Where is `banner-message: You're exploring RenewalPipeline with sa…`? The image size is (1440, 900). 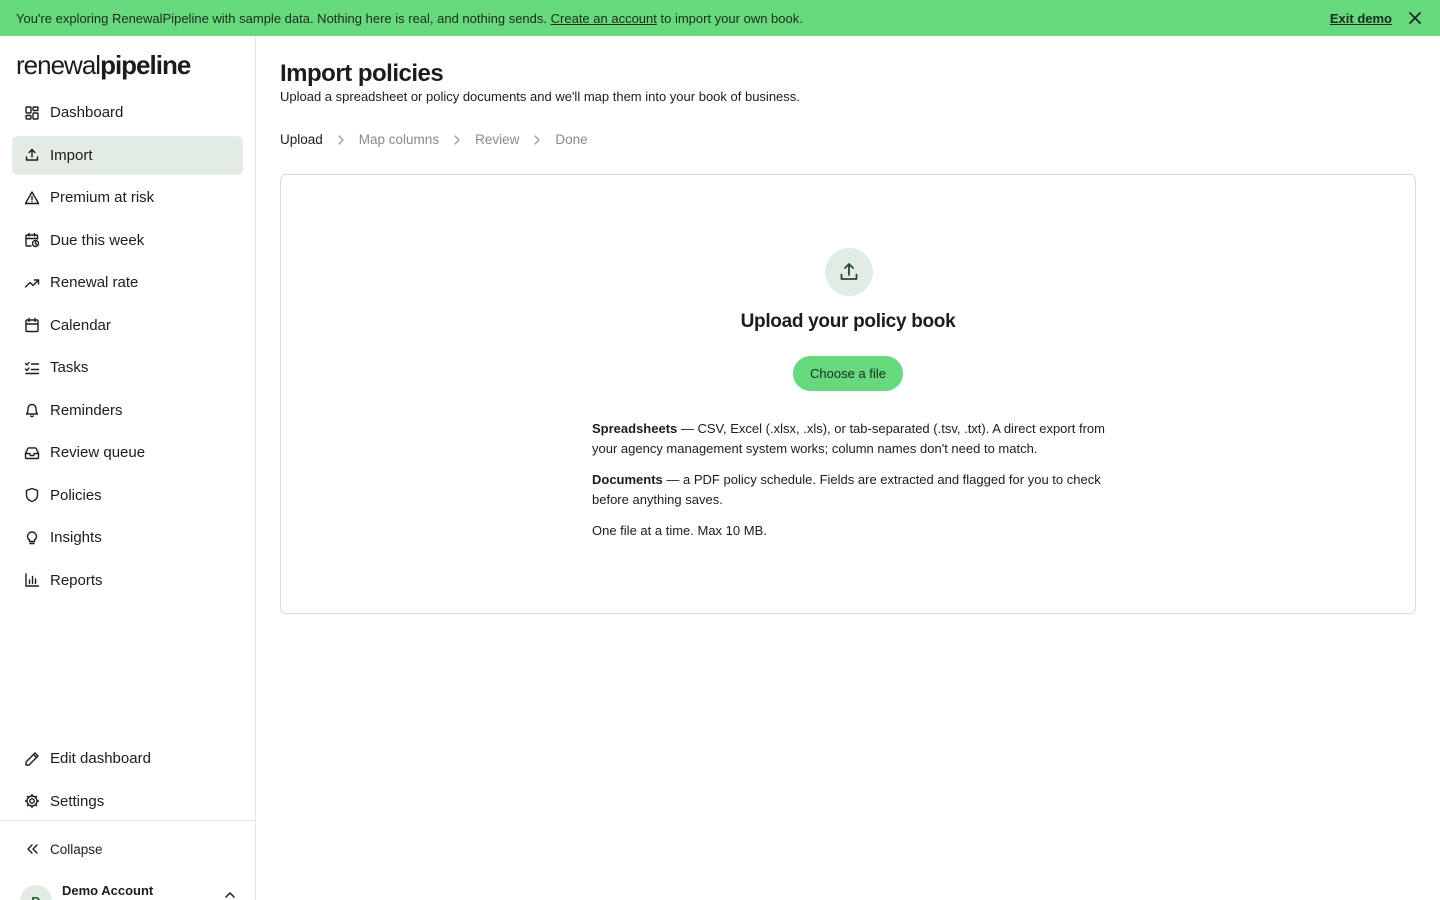
banner-message: You're exploring RenewalPipeline with sa… is located at coordinates (673, 18).